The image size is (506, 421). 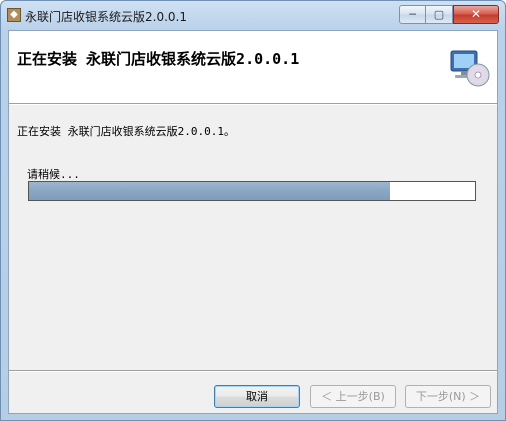 I want to click on next-button: 下一步(N) ＞, so click(x=448, y=396).